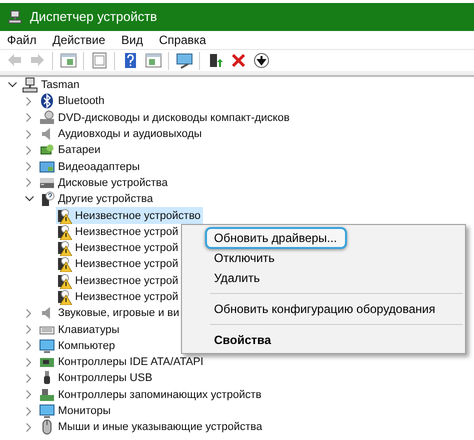  What do you see at coordinates (160, 427) in the screenshot?
I see `tree-item: Мыши и иные указывающие устройства` at bounding box center [160, 427].